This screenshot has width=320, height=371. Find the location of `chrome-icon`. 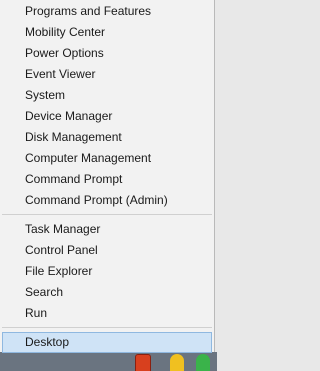

chrome-icon is located at coordinates (203, 362).